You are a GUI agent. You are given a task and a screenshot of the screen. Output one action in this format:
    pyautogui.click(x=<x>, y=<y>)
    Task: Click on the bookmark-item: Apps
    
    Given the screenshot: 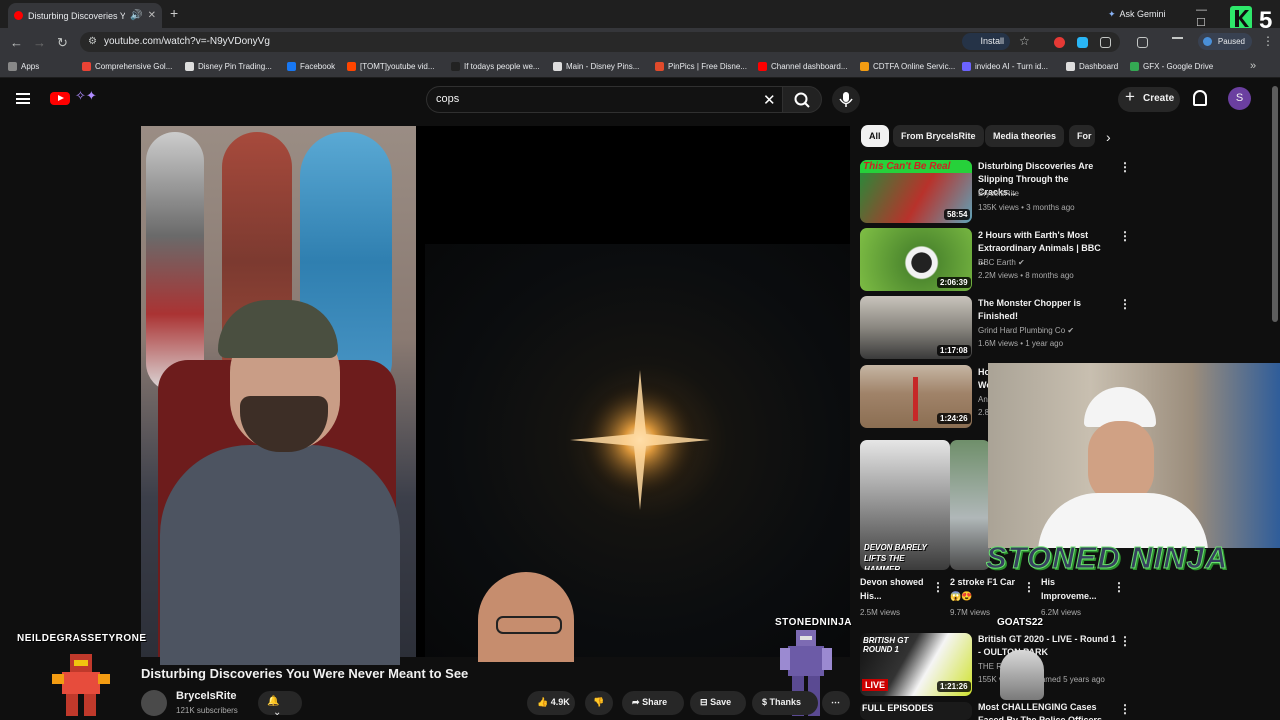 What is the action you would take?
    pyautogui.click(x=23, y=66)
    